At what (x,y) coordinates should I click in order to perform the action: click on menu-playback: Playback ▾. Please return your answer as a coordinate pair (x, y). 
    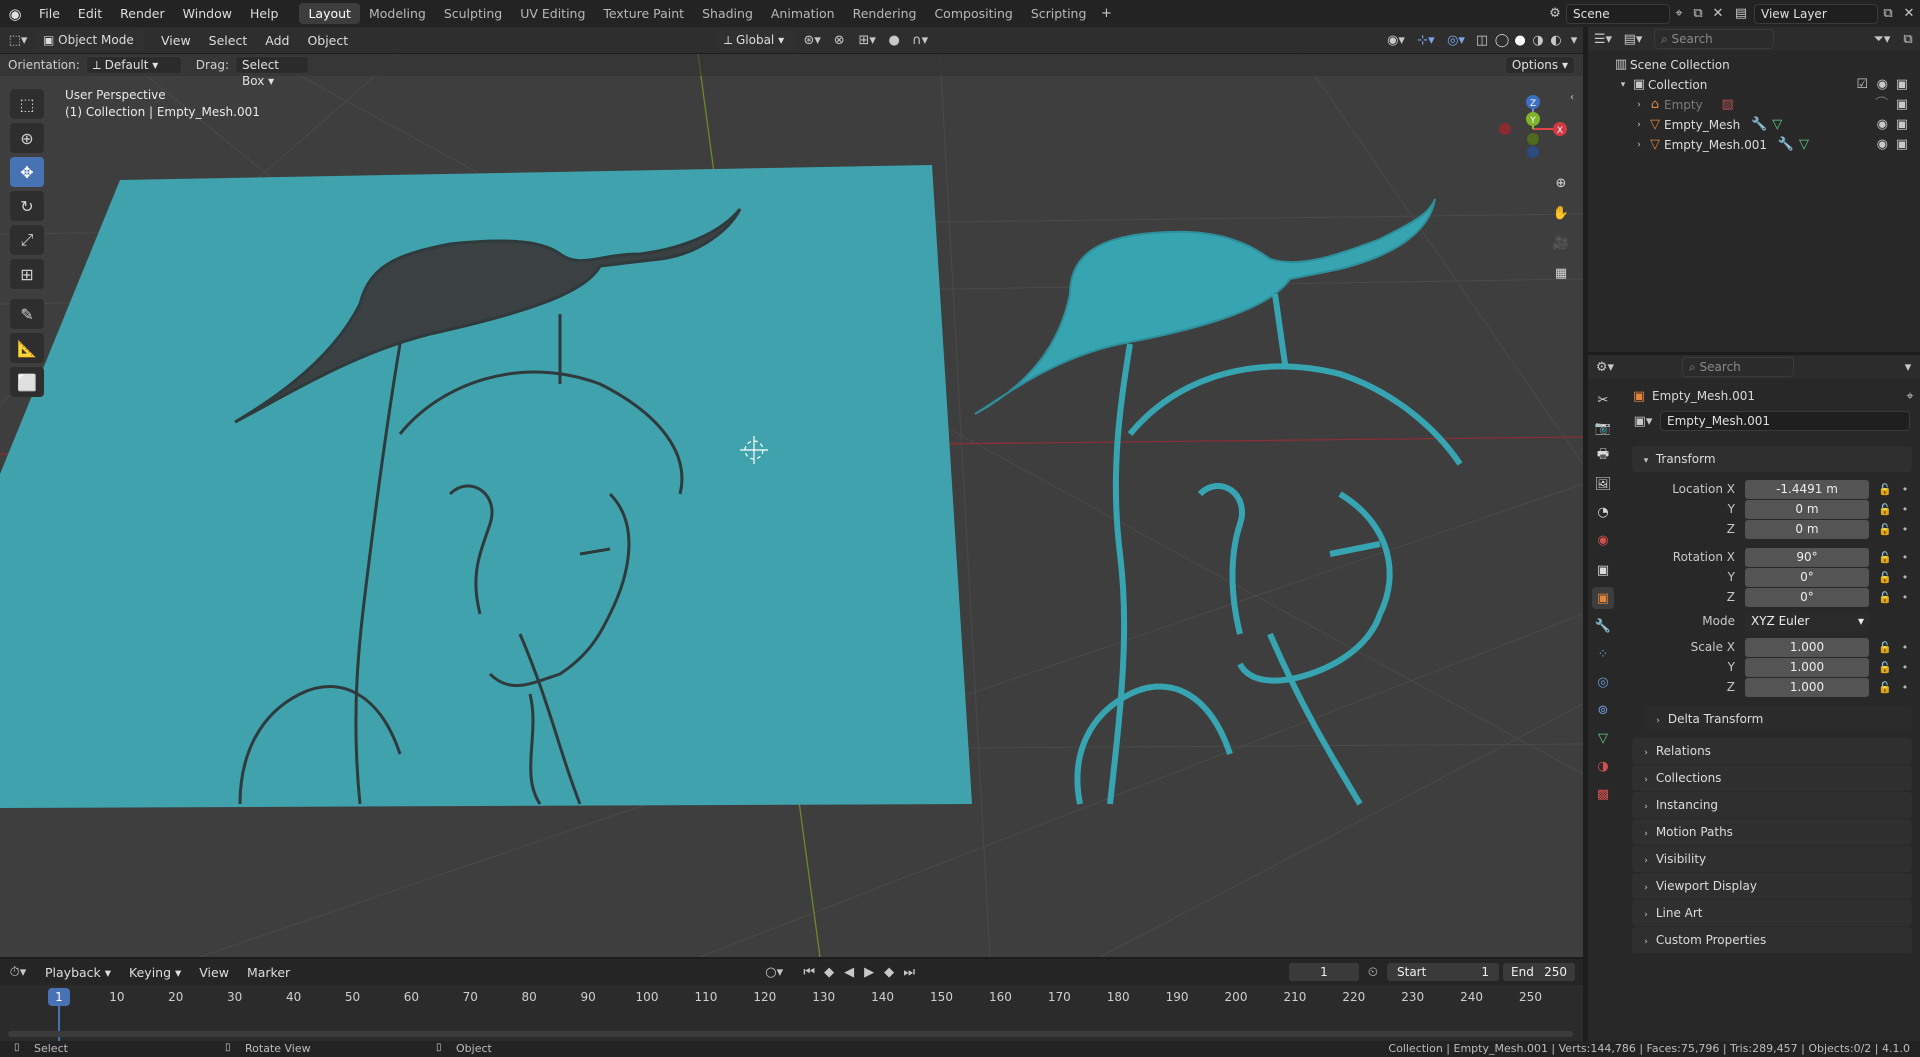
    Looking at the image, I should click on (78, 972).